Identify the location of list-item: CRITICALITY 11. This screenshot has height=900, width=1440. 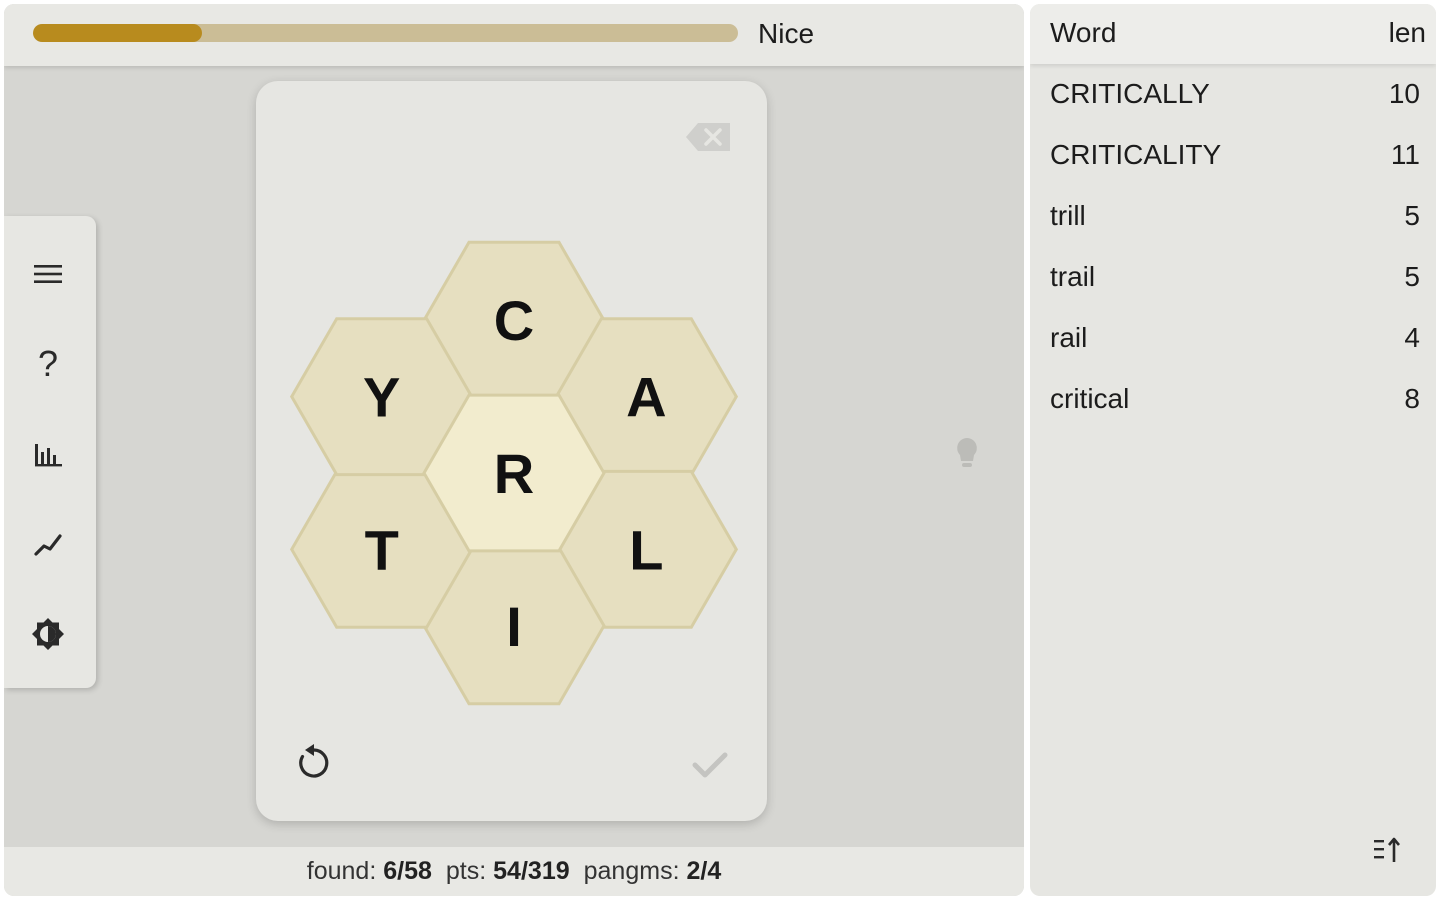
(1235, 154).